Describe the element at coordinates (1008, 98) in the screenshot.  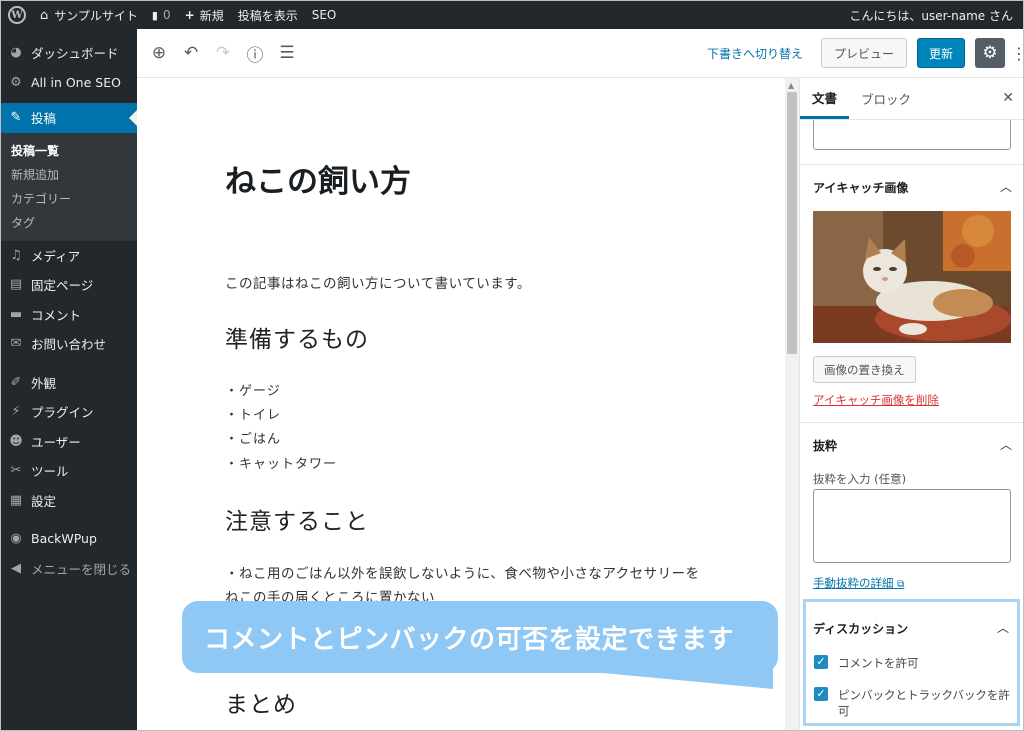
I see `close-icon: ✕` at that location.